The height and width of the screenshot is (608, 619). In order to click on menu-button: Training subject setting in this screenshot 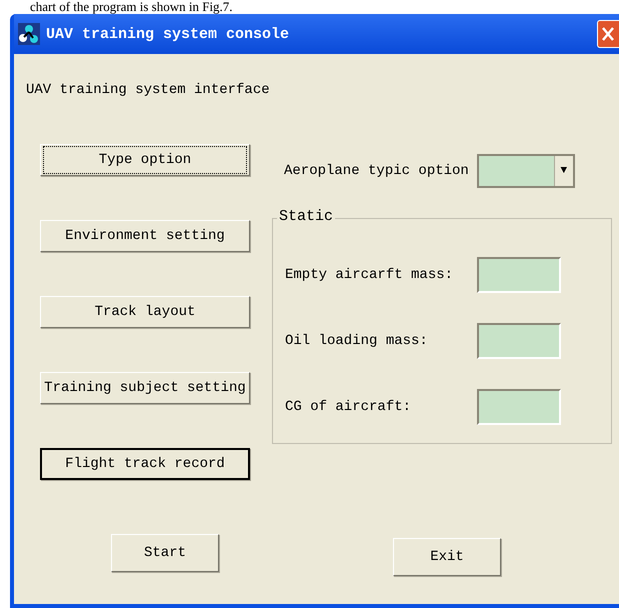, I will do `click(145, 388)`.